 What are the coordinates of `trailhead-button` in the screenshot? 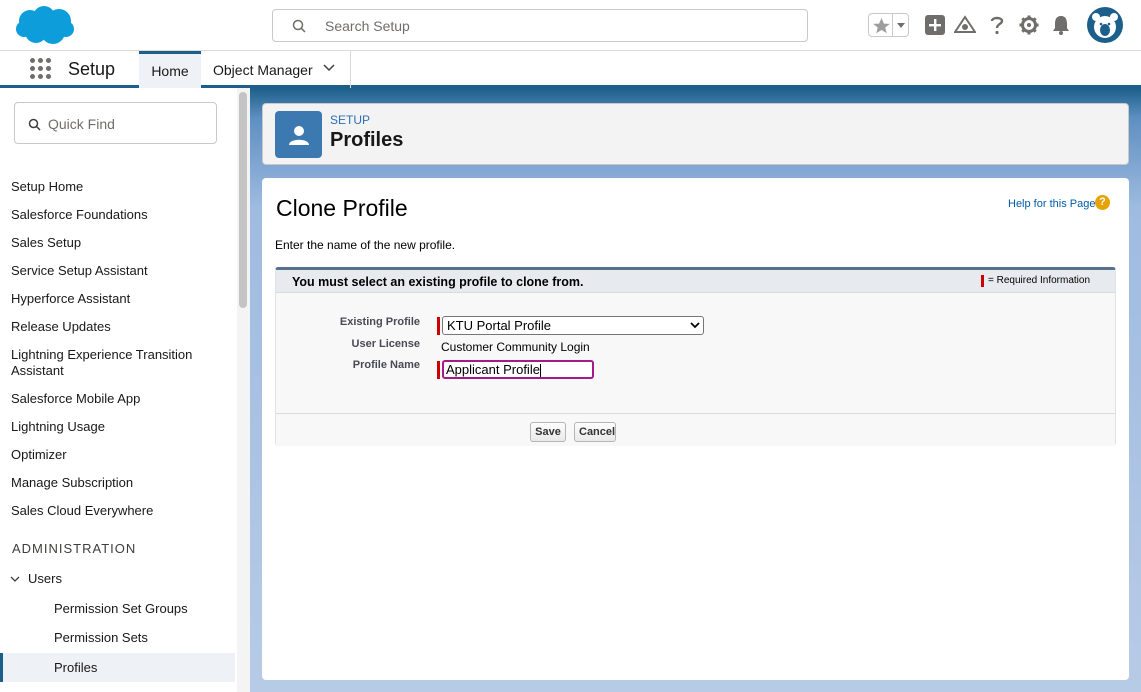 It's located at (965, 25).